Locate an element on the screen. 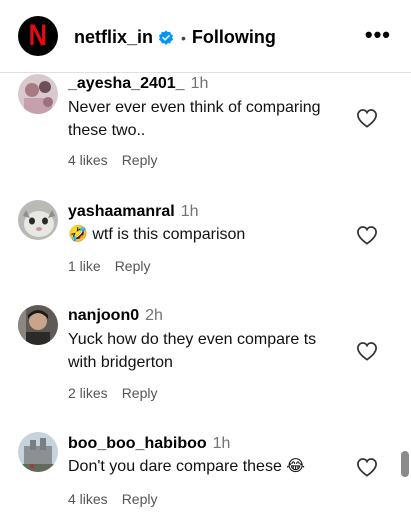 Image resolution: width=411 pixels, height=526 pixels. following-button: Following is located at coordinates (234, 37).